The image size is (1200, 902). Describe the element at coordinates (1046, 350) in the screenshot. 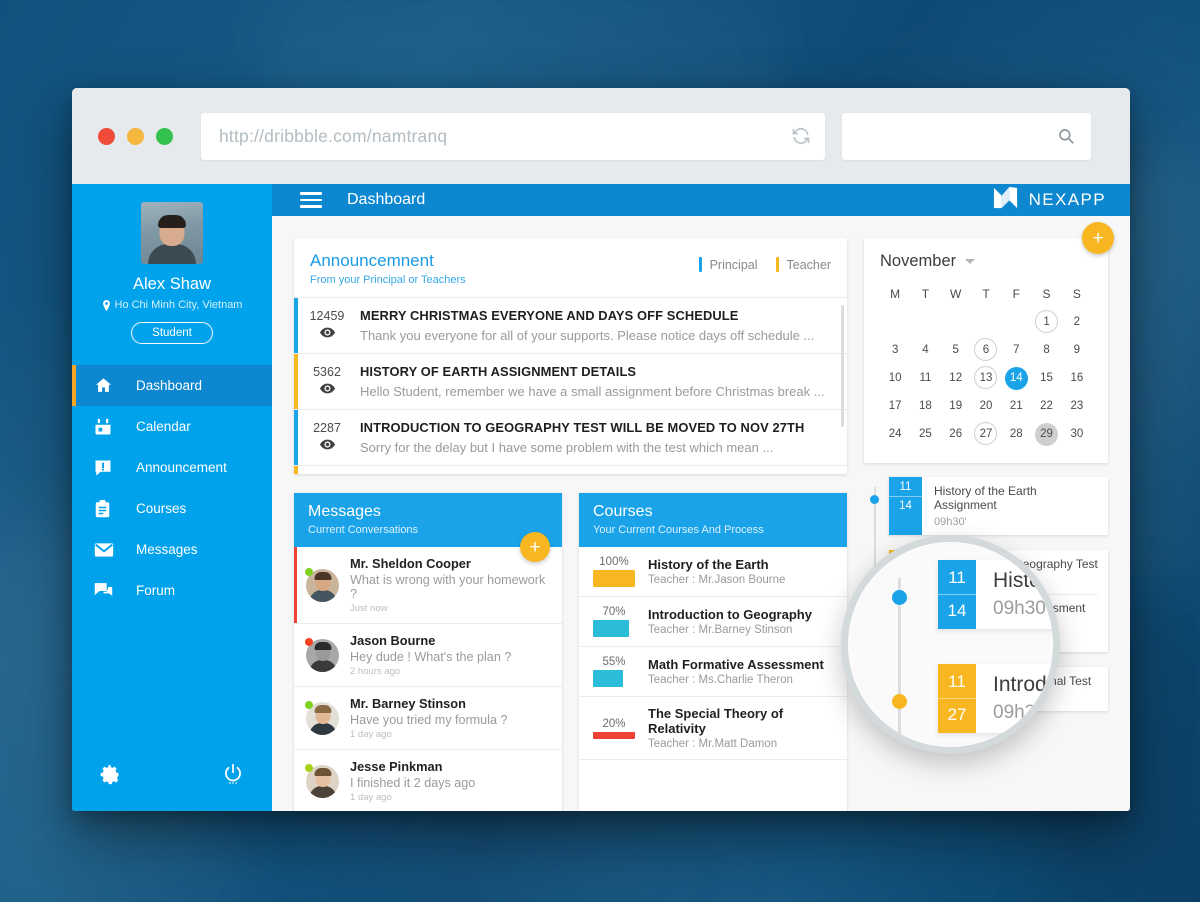

I see `calendar-day: 8` at that location.